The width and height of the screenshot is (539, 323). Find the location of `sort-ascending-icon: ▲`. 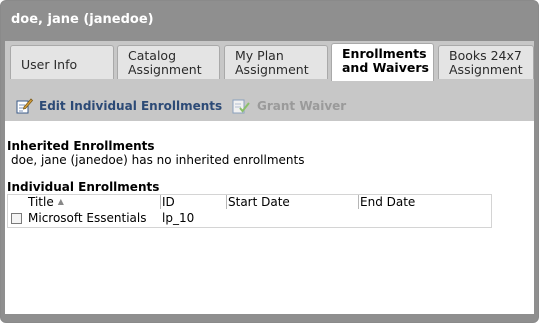

sort-ascending-icon: ▲ is located at coordinates (60, 201).